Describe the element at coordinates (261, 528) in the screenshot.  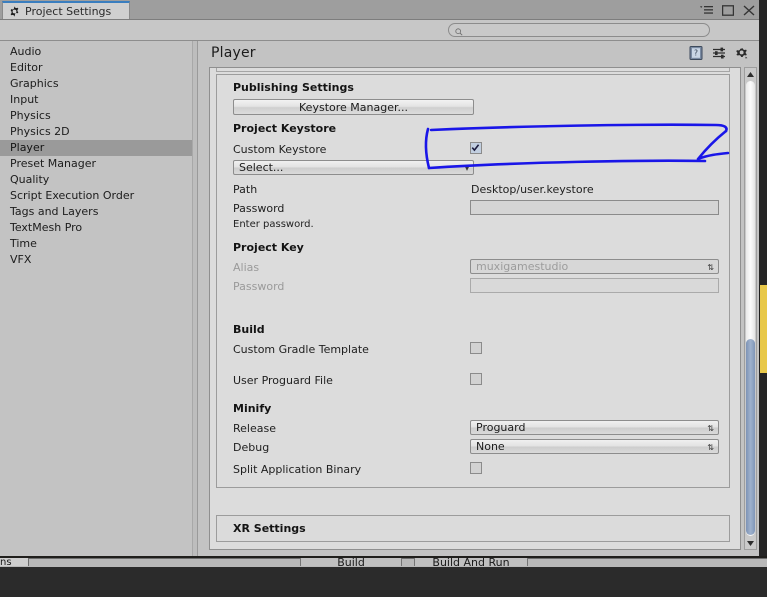
I see `xr-settings-title: XR Settings` at that location.